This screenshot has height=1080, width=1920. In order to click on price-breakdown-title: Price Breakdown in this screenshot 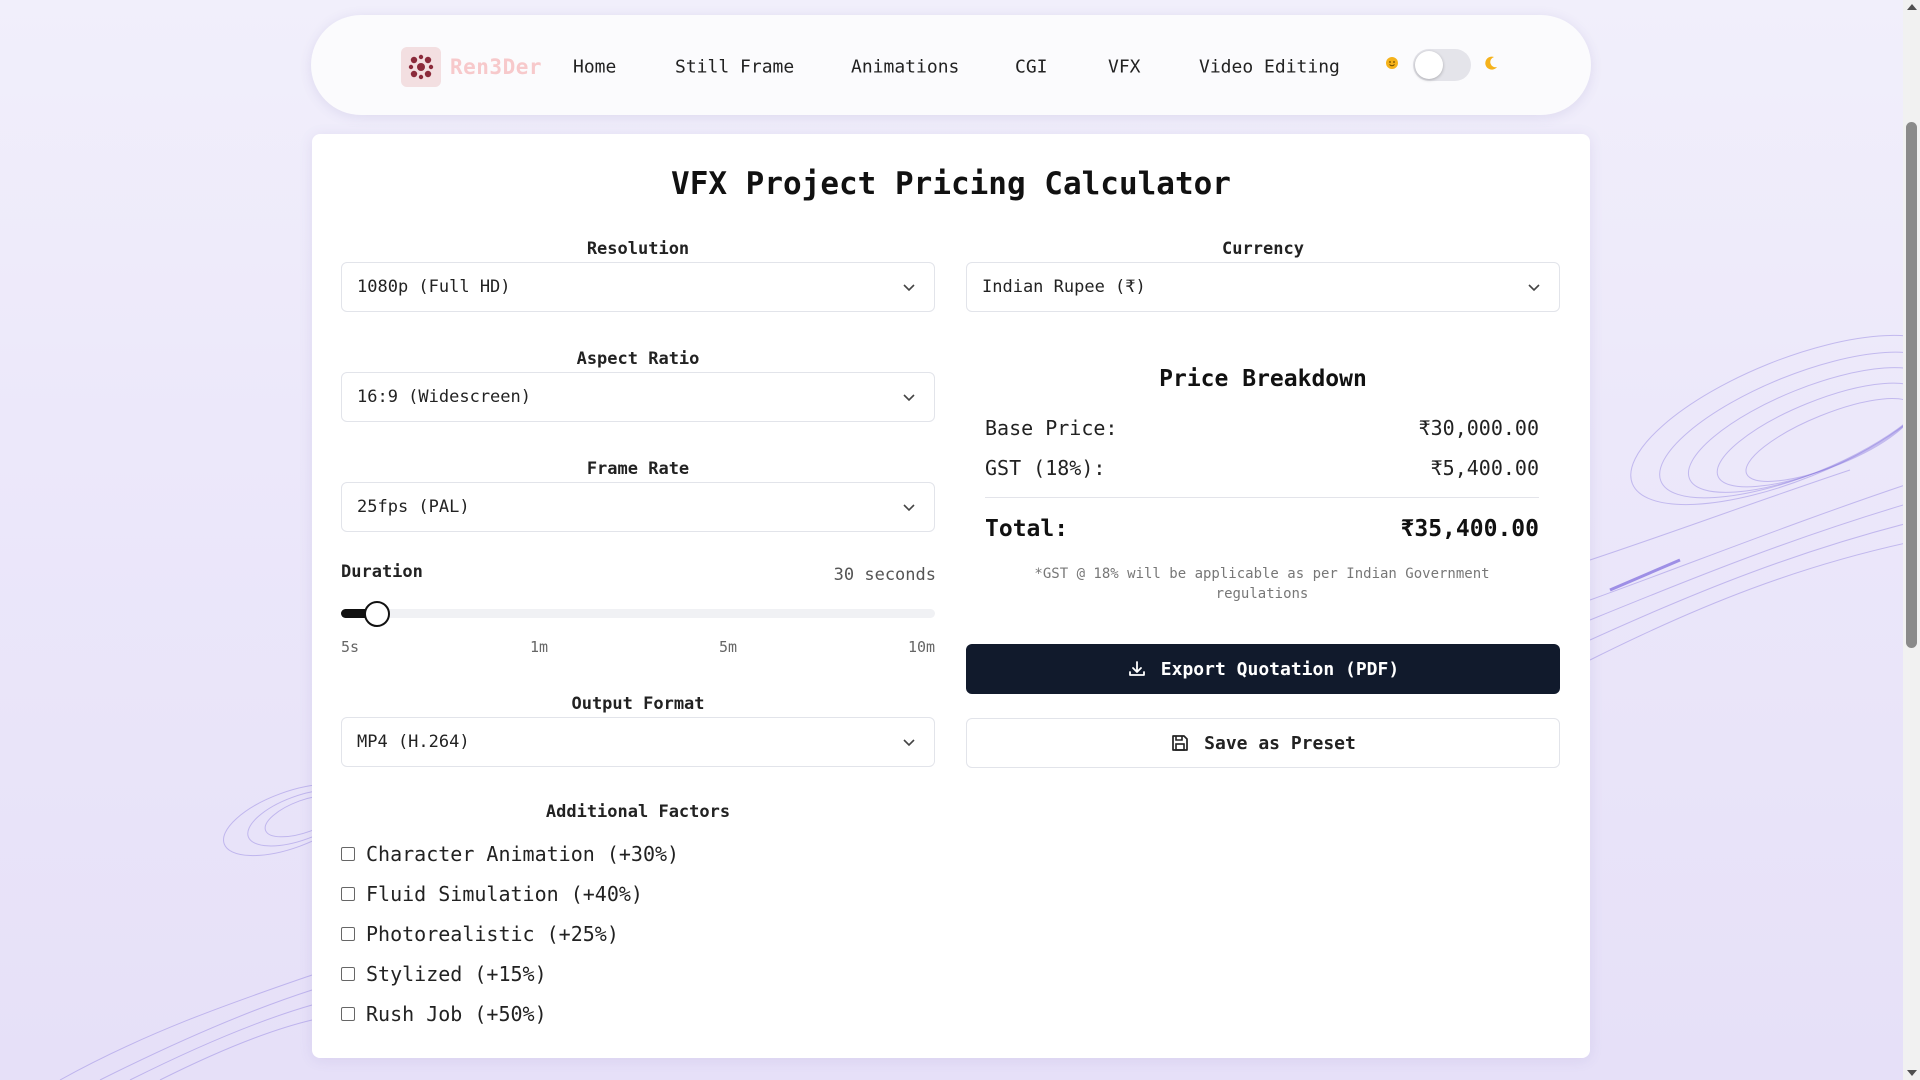, I will do `click(1263, 379)`.